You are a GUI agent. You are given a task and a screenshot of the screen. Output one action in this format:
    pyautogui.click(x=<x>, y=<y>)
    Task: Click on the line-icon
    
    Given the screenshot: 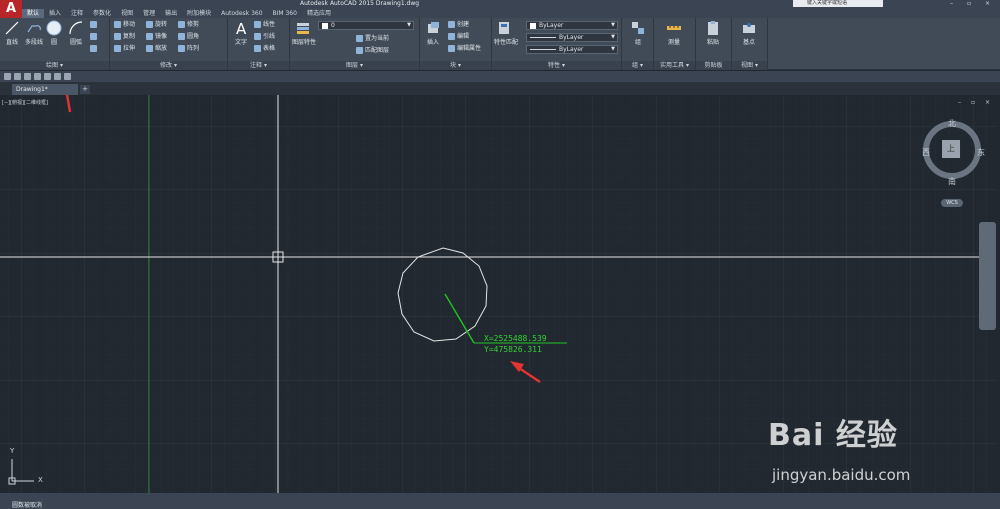 What is the action you would take?
    pyautogui.click(x=12, y=28)
    